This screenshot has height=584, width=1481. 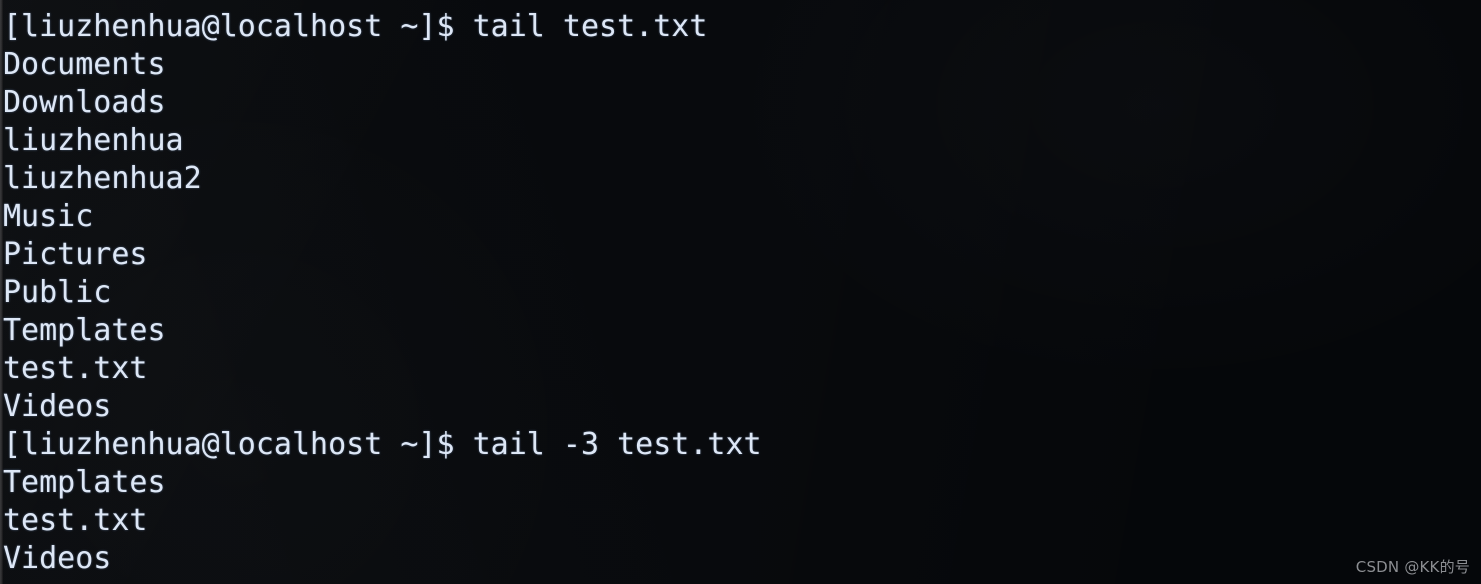 What do you see at coordinates (75, 254) in the screenshot?
I see `terminal-line-output: Pictures` at bounding box center [75, 254].